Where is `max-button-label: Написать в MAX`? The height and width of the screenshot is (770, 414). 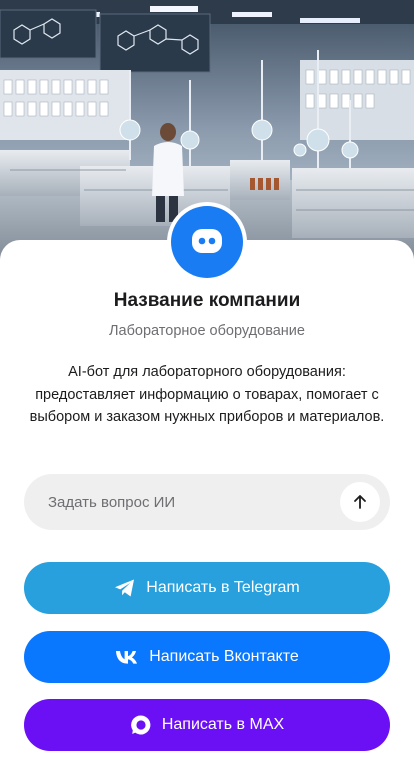 max-button-label: Написать в MAX is located at coordinates (223, 724).